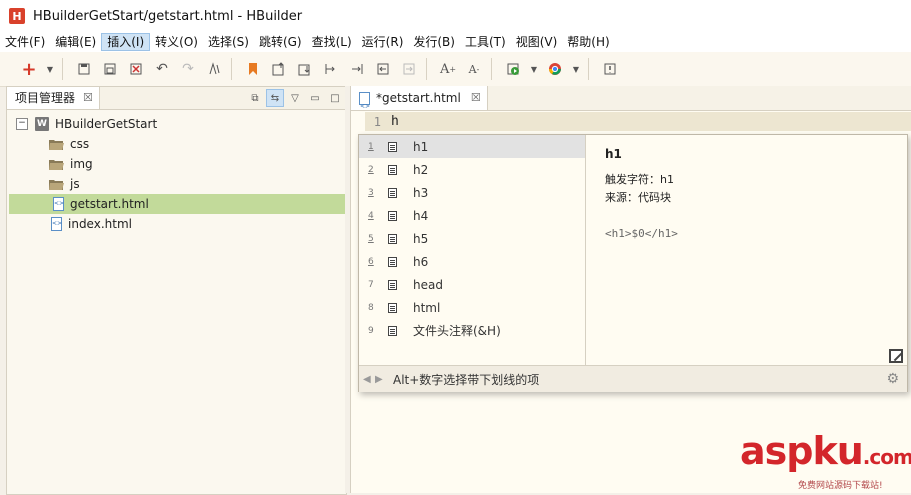 Image resolution: width=911 pixels, height=495 pixels. What do you see at coordinates (75, 184) in the screenshot?
I see `tree-item-label: js` at bounding box center [75, 184].